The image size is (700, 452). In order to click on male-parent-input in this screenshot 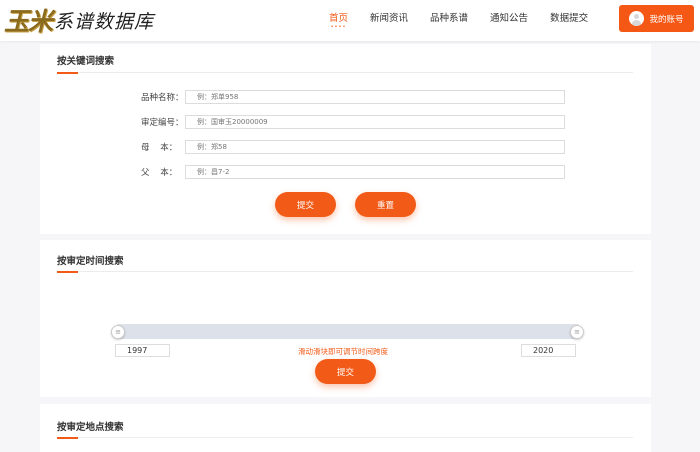, I will do `click(375, 172)`.